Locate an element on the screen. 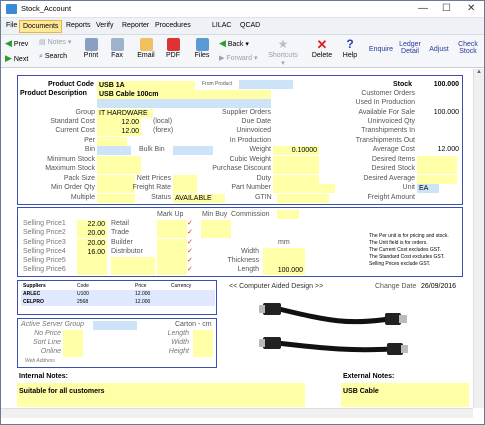 This screenshot has height=425, width=485. desired-average-field is located at coordinates (437, 179).